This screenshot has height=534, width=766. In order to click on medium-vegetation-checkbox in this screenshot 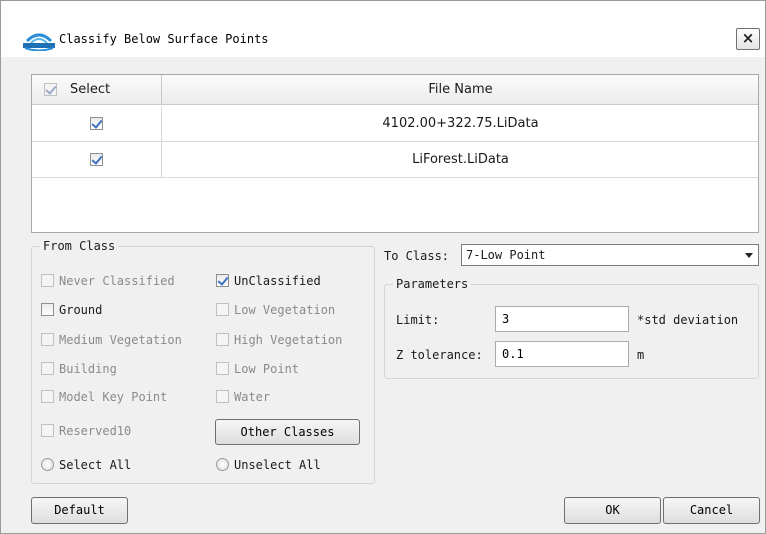, I will do `click(47, 339)`.